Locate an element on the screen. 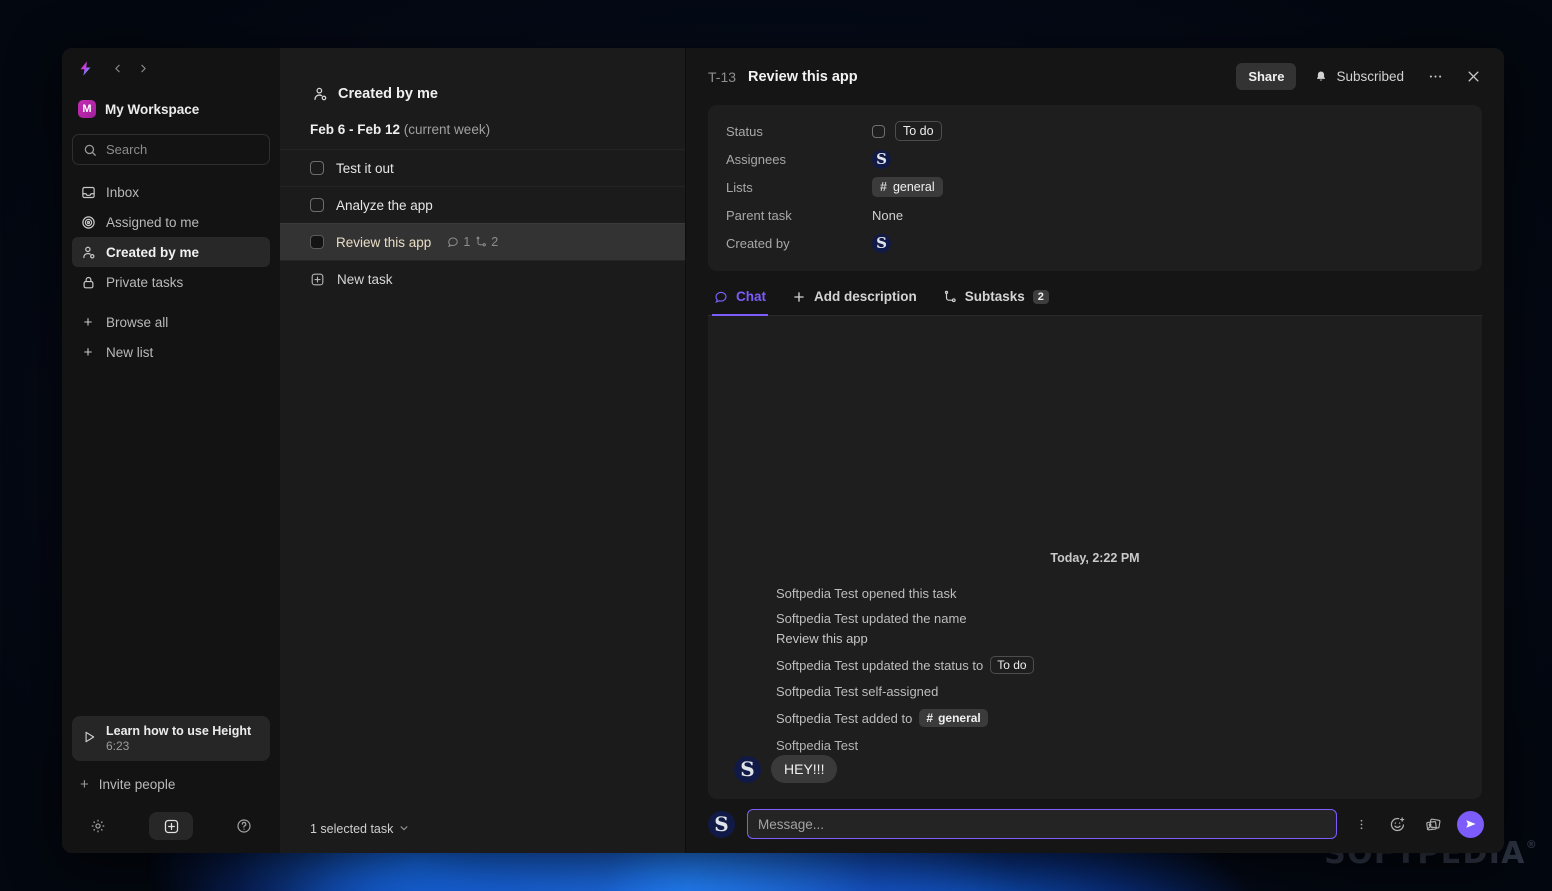 The image size is (1552, 891). sidebar-item-private-tasks: Private tasks is located at coordinates (171, 282).